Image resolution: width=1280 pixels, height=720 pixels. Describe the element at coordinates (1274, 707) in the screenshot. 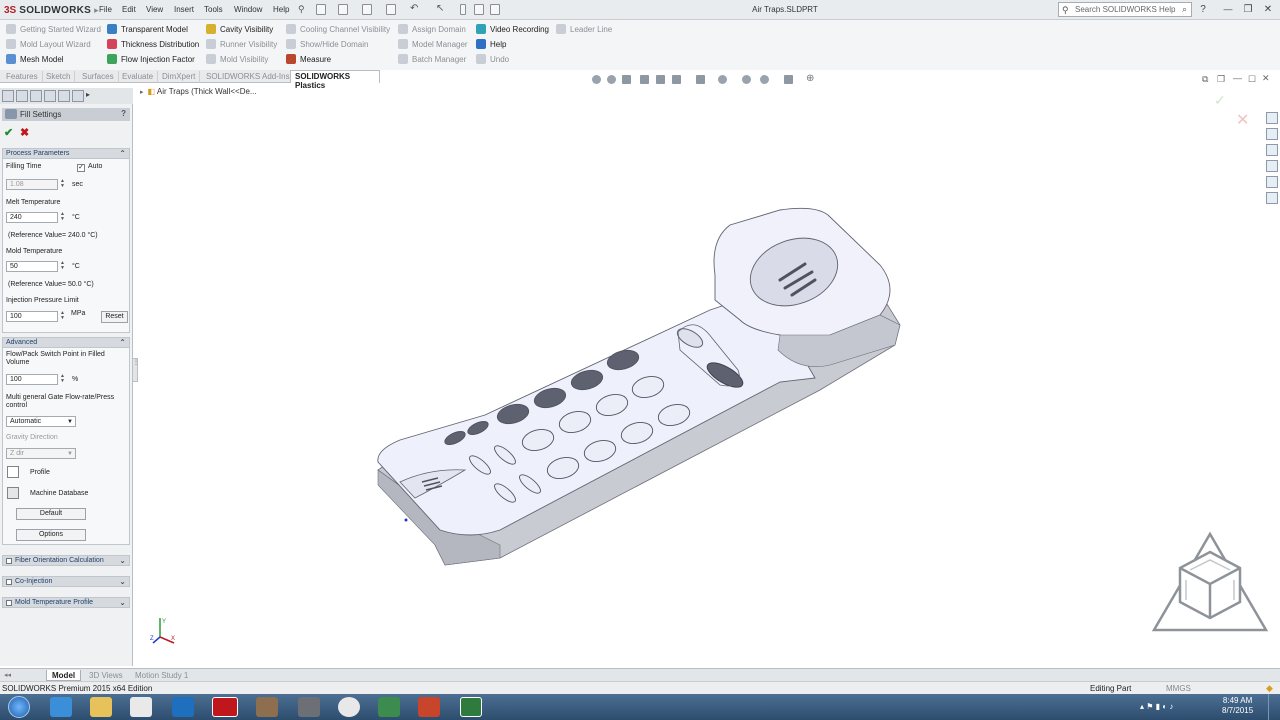

I see `show-desktop-button` at that location.